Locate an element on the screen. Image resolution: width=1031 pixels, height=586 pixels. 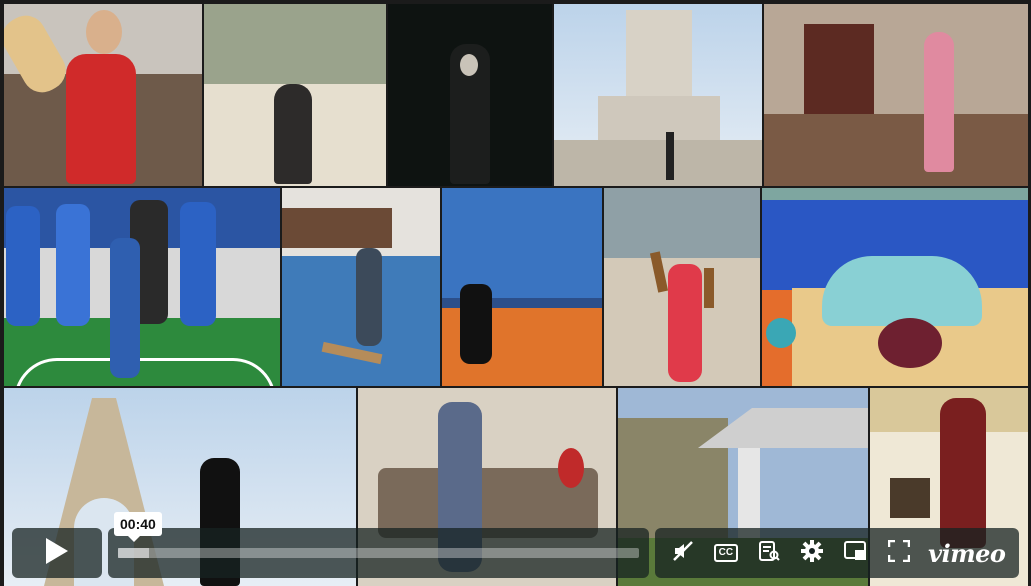
settings-button is located at coordinates (812, 553).